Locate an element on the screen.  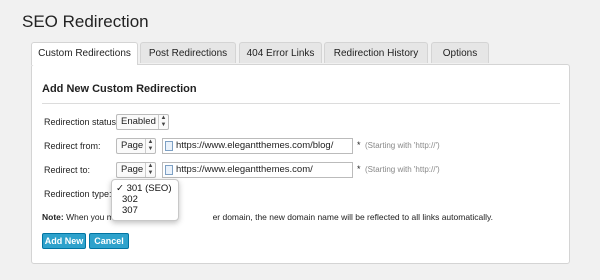
redirection-type-option-301: ✓ 301 (SEO) is located at coordinates (144, 188).